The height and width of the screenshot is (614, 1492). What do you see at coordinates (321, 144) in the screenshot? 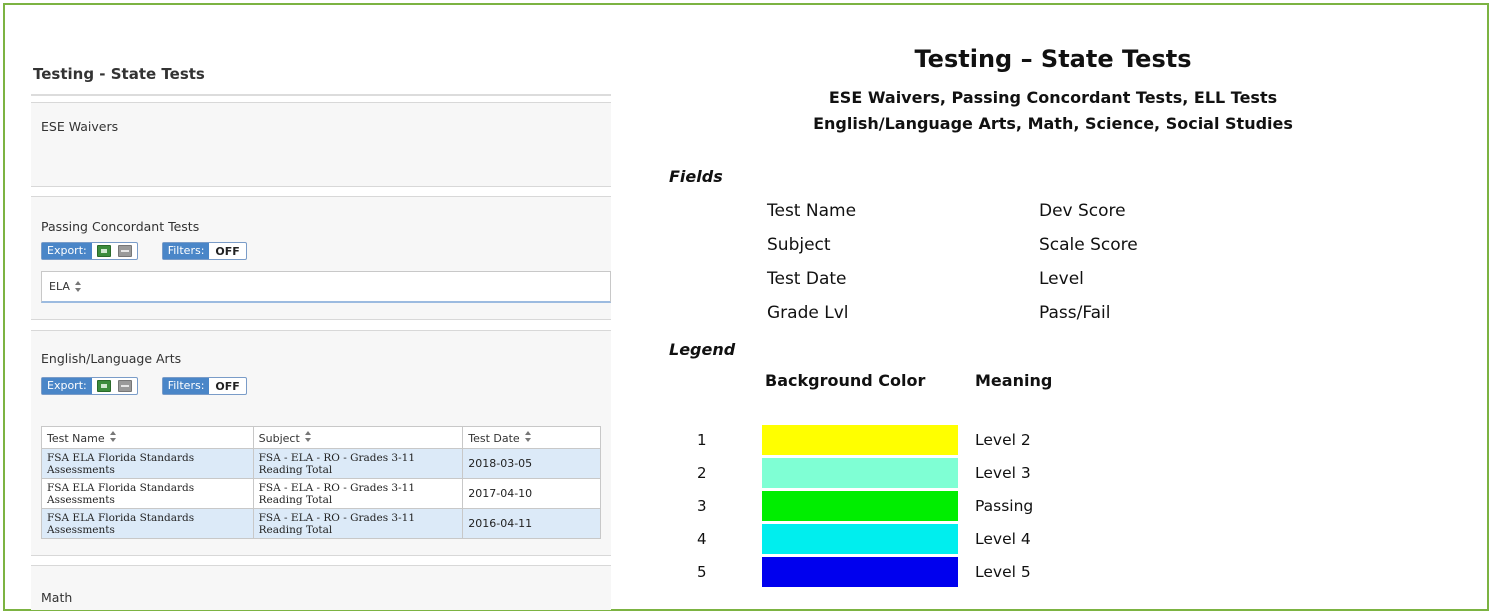
I see `section-ese-waivers: ESE Waivers` at bounding box center [321, 144].